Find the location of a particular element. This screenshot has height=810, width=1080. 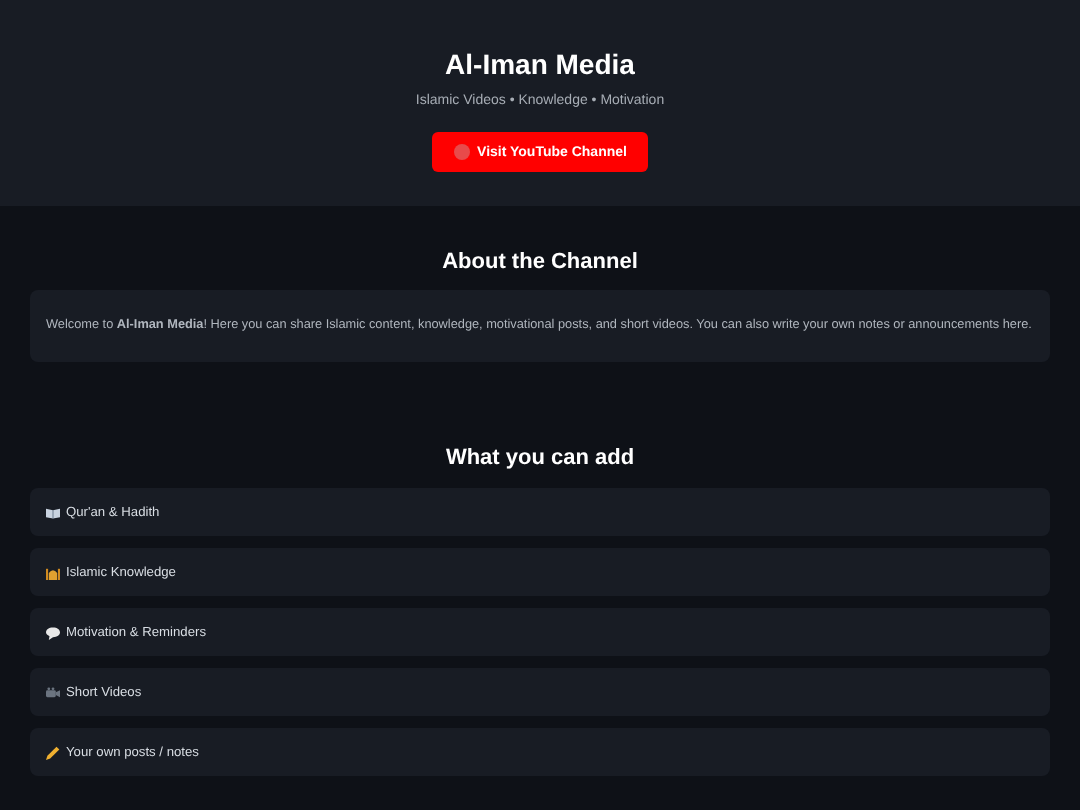

site-title: Al-Iman Media is located at coordinates (540, 64).